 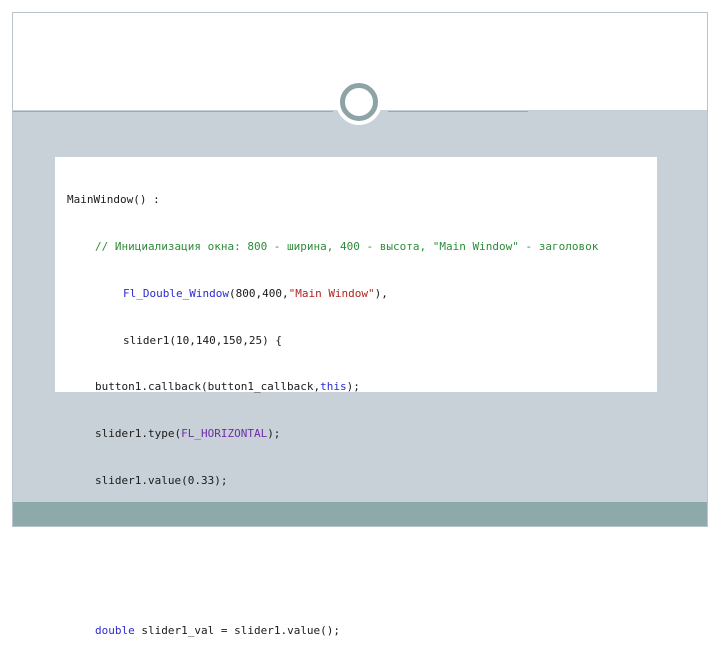 What do you see at coordinates (332, 434) in the screenshot?
I see `code-line-6: slider1.type(FL_HORIZONTAL);` at bounding box center [332, 434].